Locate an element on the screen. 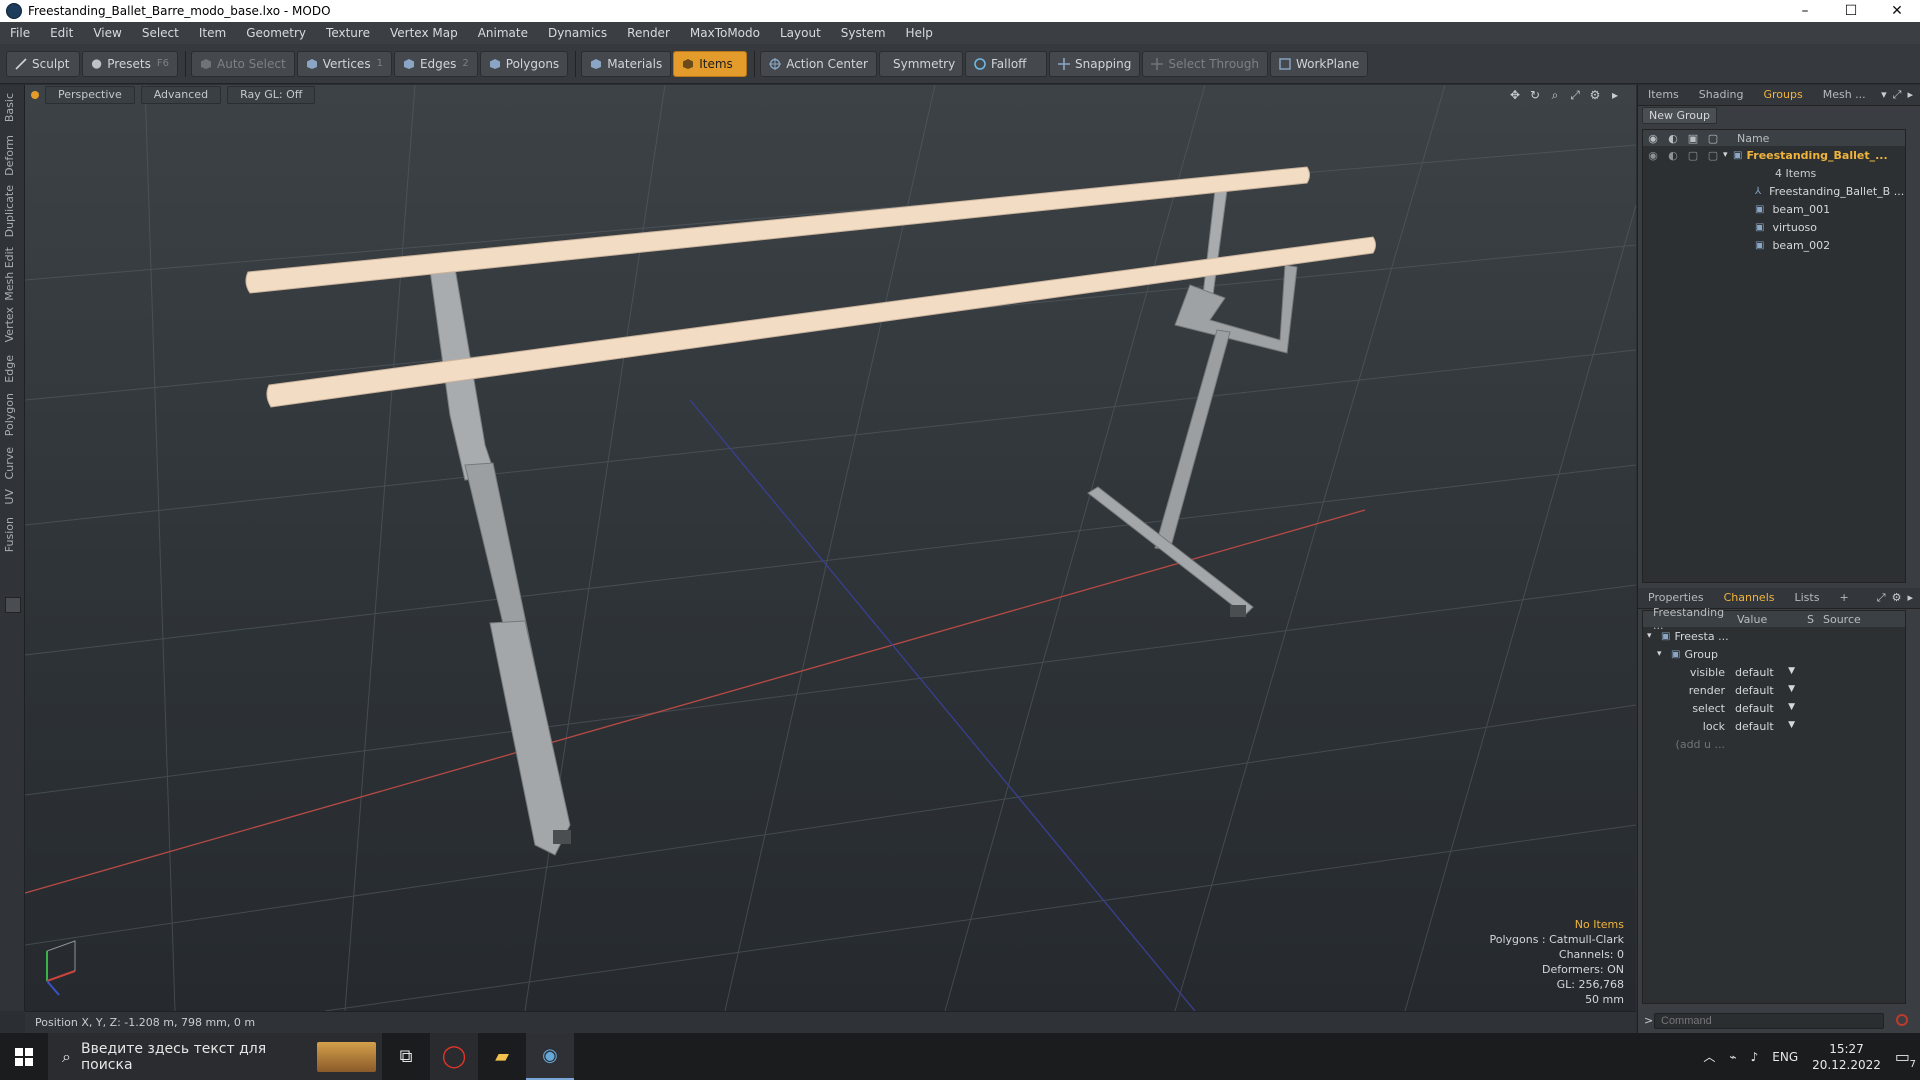  source-column: Source is located at coordinates (1842, 619).